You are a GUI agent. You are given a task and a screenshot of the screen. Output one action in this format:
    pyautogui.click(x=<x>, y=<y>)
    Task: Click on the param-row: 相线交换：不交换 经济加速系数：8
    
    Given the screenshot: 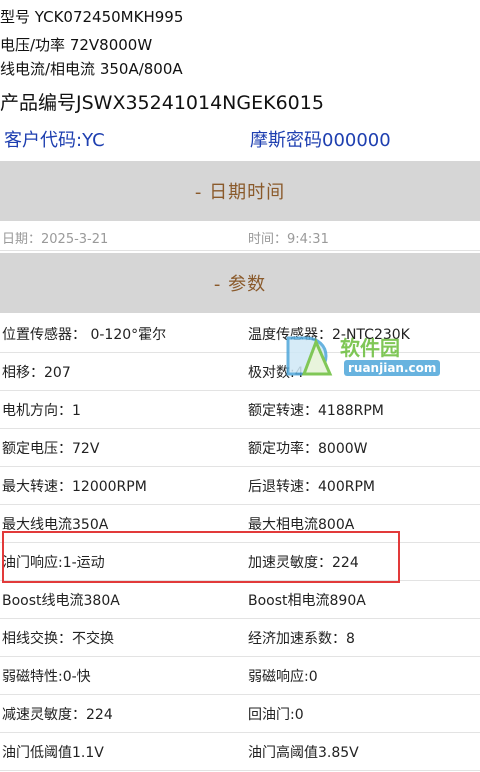 What is the action you would take?
    pyautogui.click(x=240, y=637)
    